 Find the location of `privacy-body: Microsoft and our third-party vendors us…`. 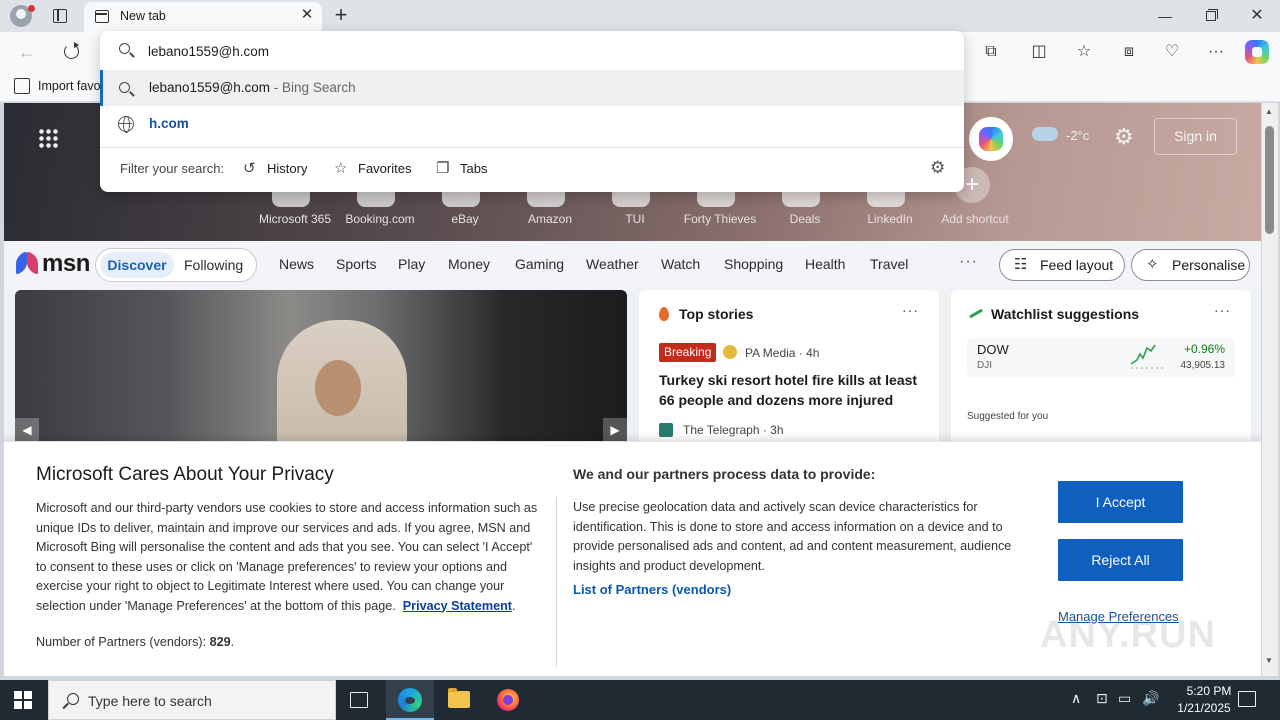

privacy-body: Microsoft and our third-party vendors us… is located at coordinates (287, 557).